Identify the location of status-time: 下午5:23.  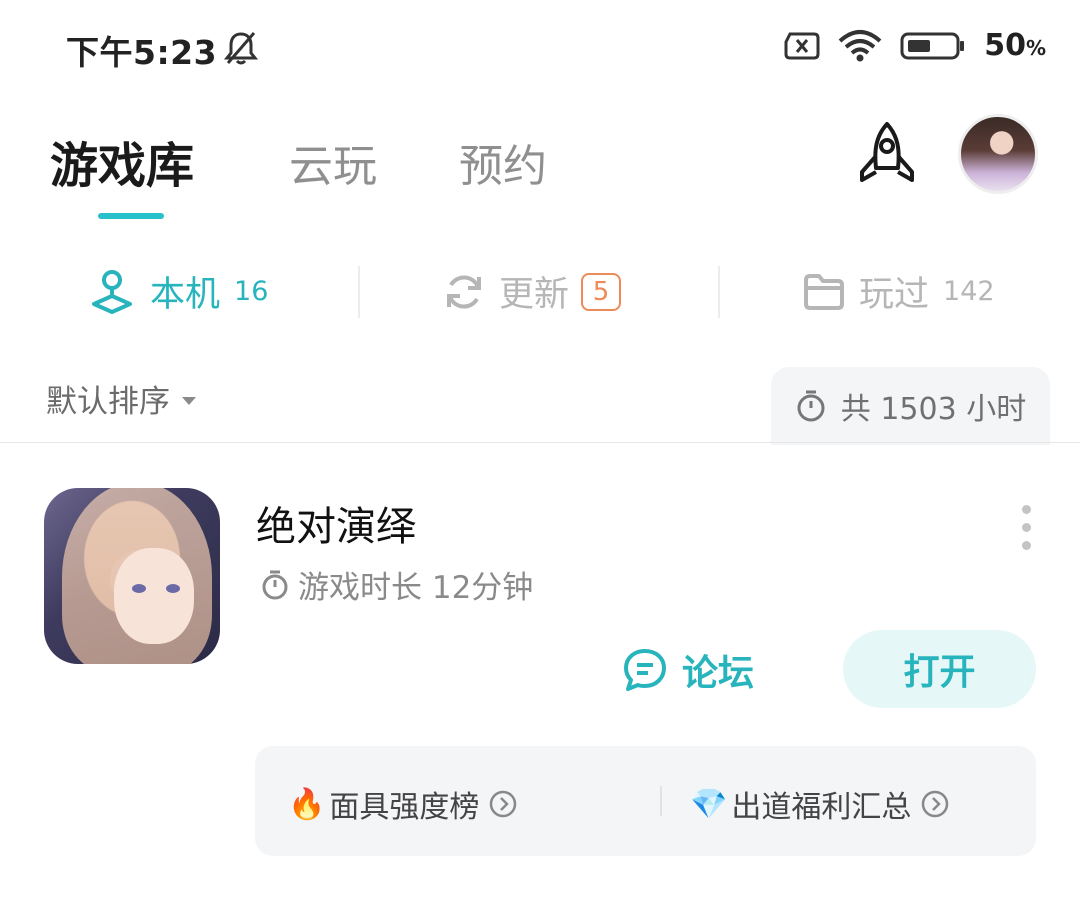
(142, 52).